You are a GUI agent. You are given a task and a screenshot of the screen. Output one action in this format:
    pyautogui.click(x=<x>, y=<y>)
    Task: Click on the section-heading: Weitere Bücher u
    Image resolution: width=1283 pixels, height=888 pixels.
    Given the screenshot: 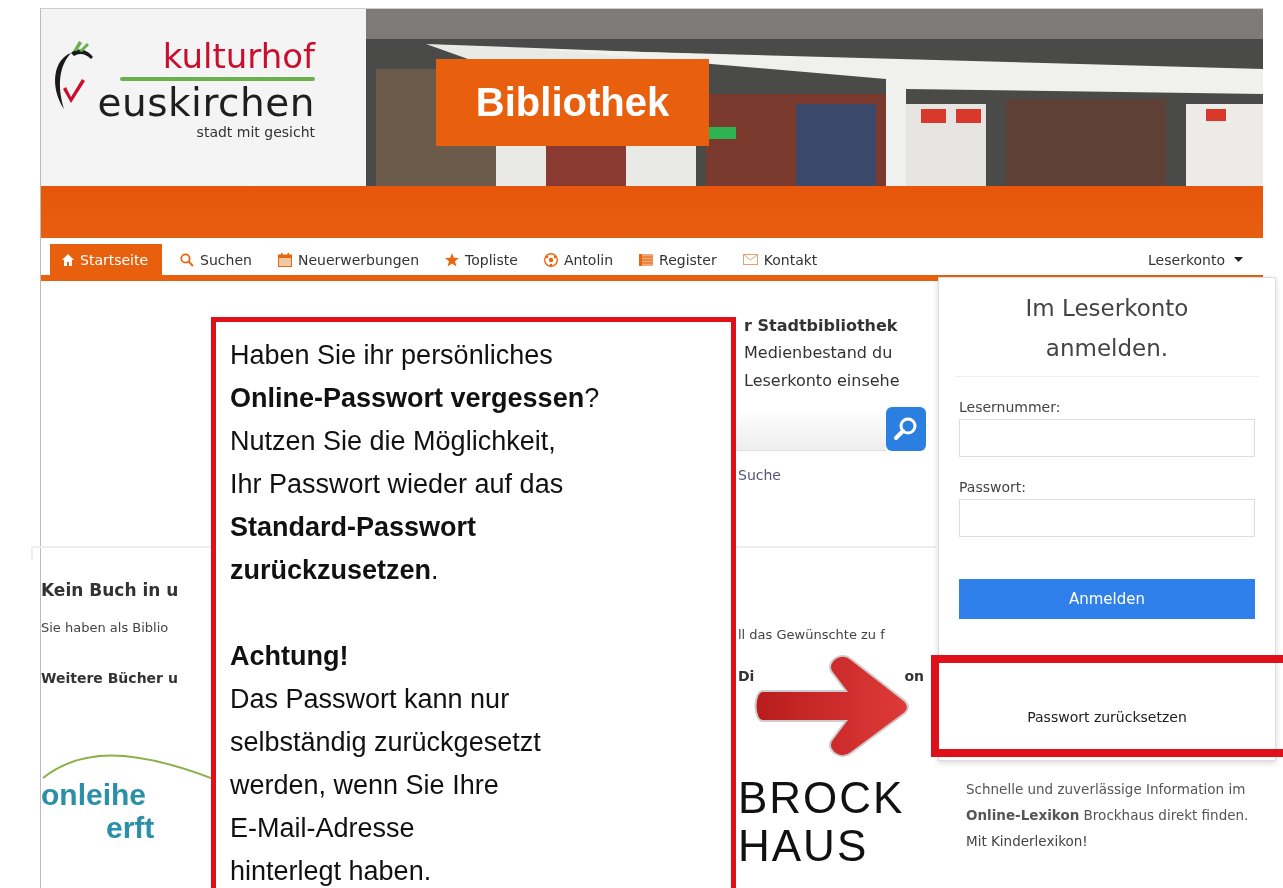 What is the action you would take?
    pyautogui.click(x=109, y=678)
    